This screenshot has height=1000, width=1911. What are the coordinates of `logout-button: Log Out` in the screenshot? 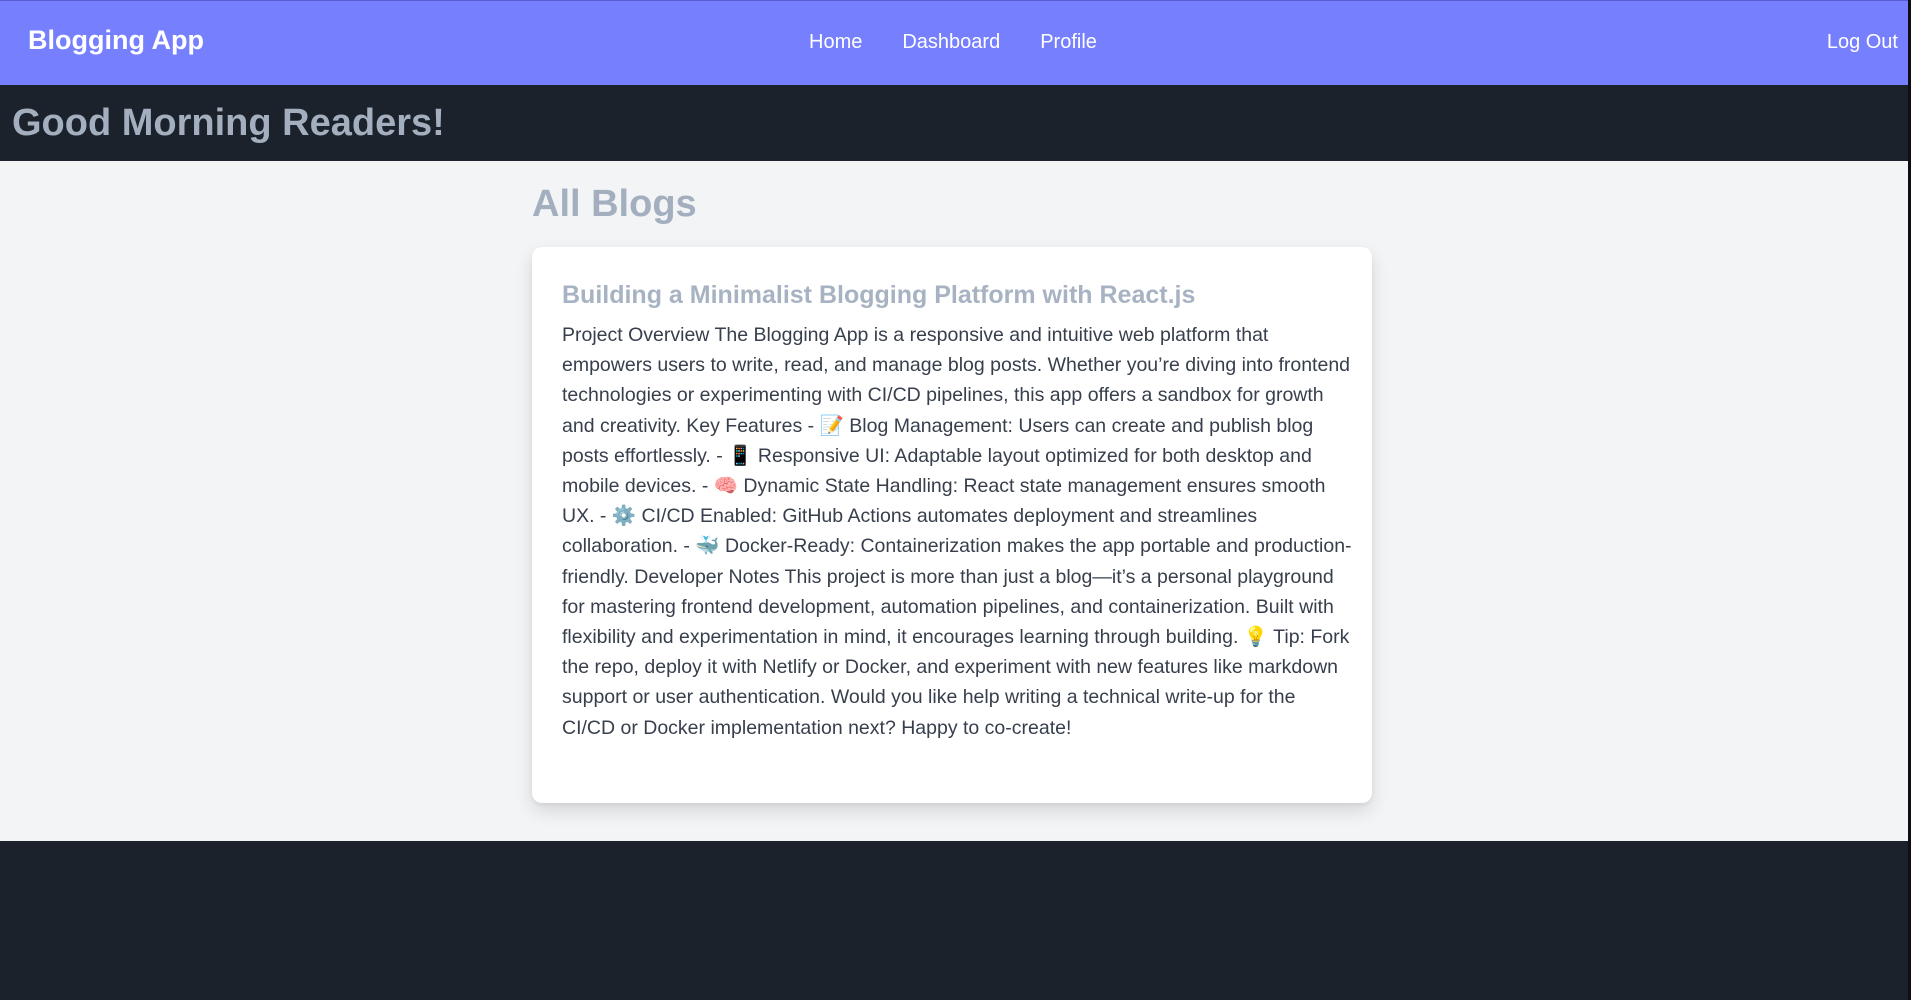 It's located at (1862, 42).